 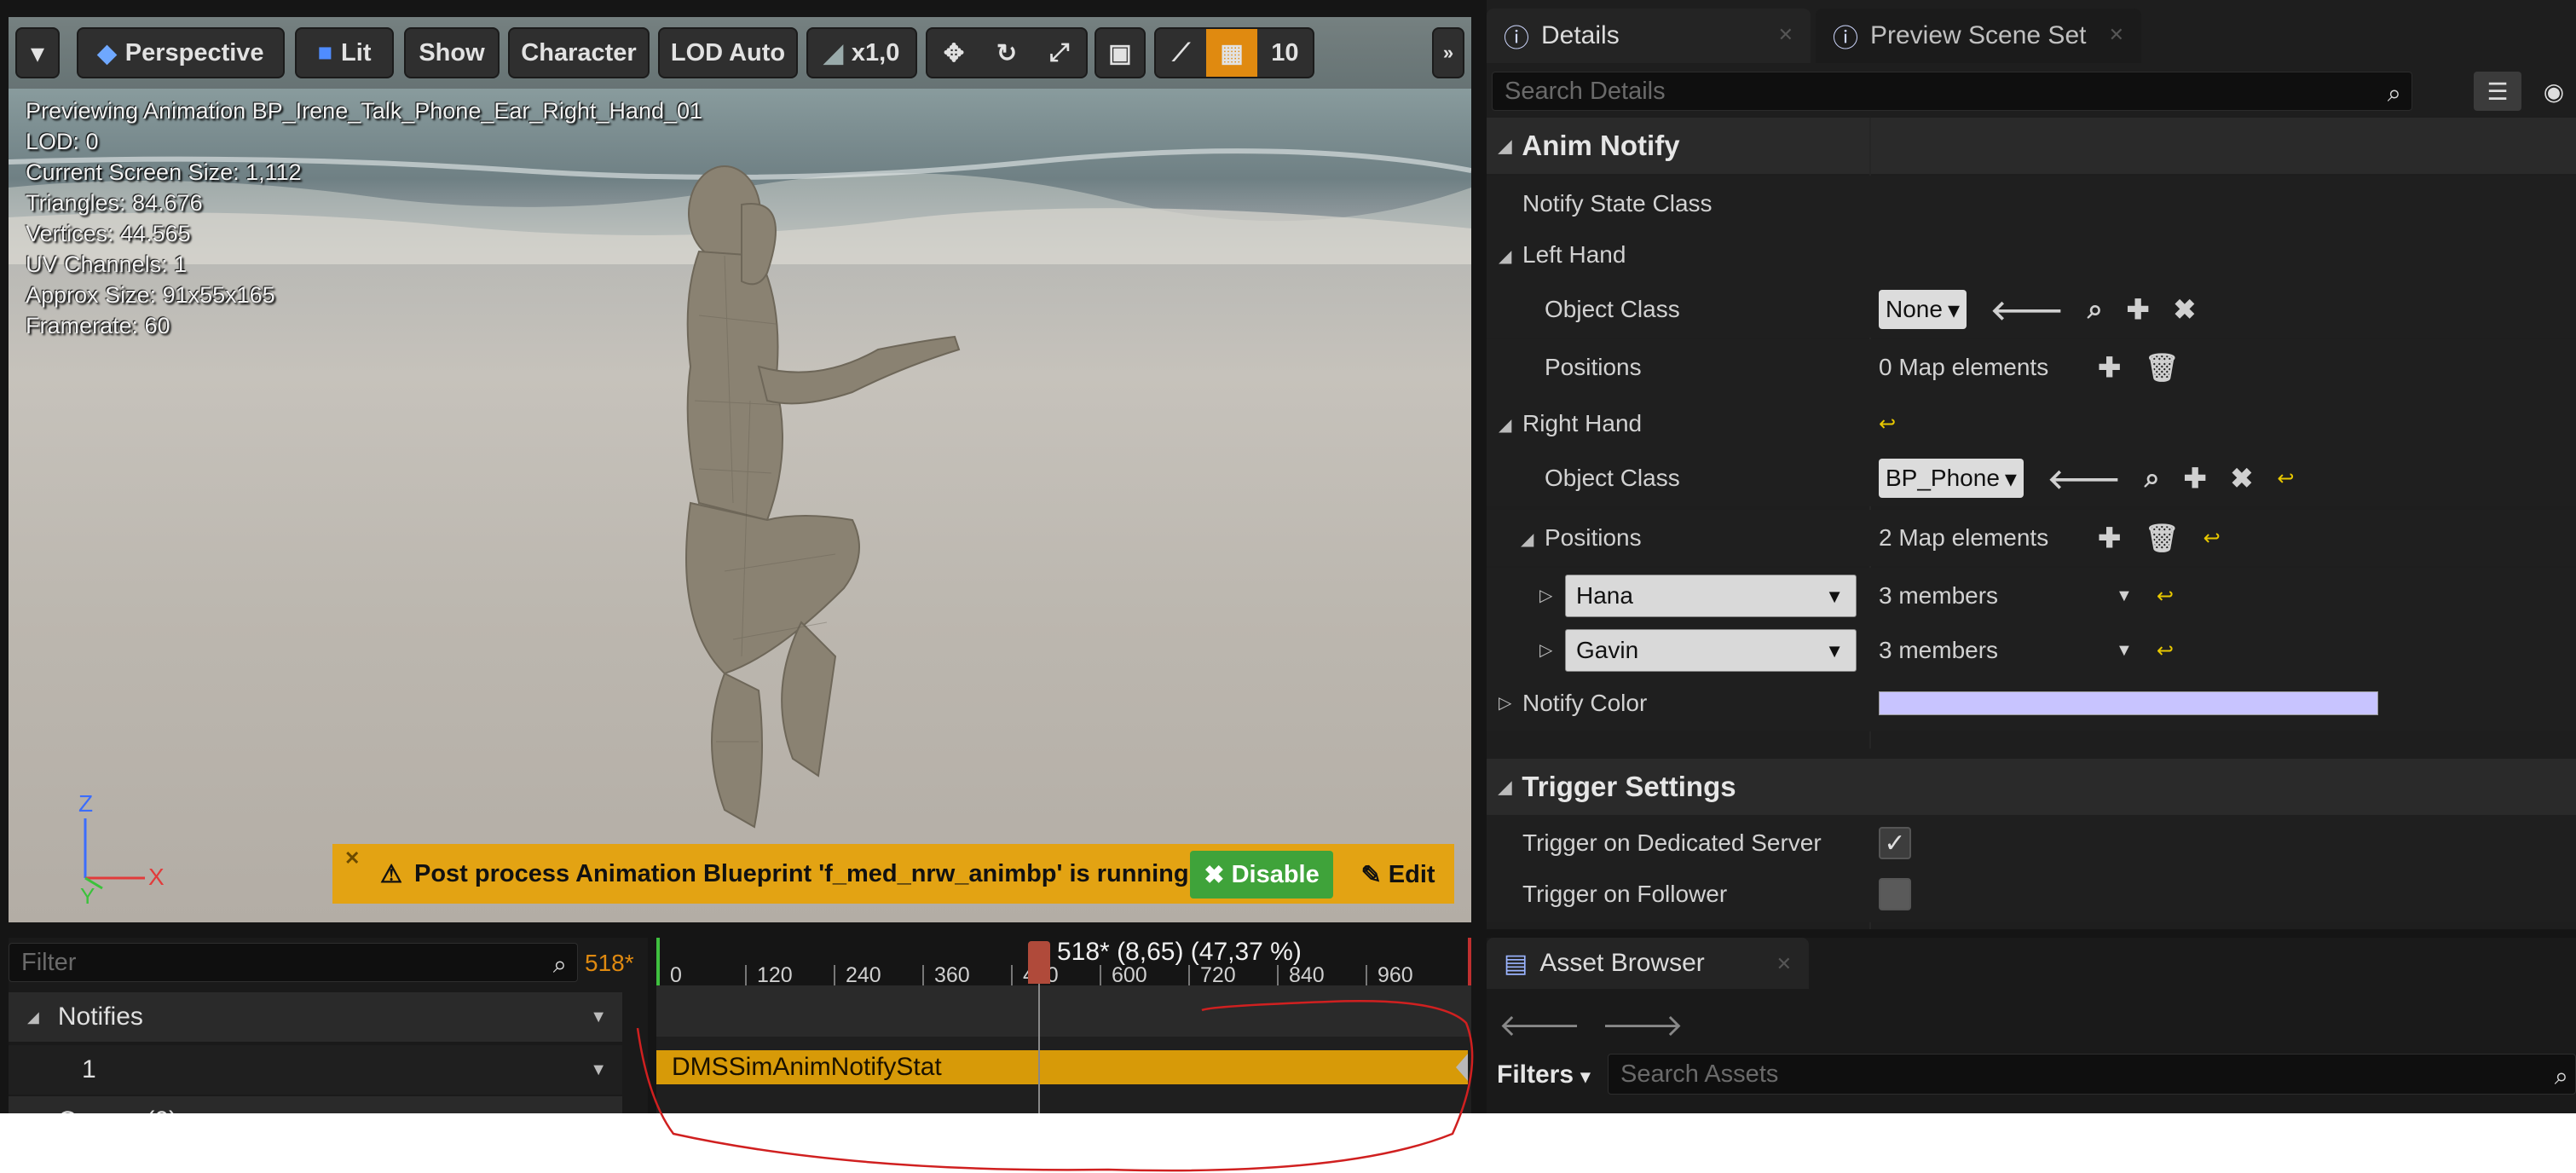 I want to click on right-object-class-combo: BP_Phone ▾, so click(x=1951, y=478).